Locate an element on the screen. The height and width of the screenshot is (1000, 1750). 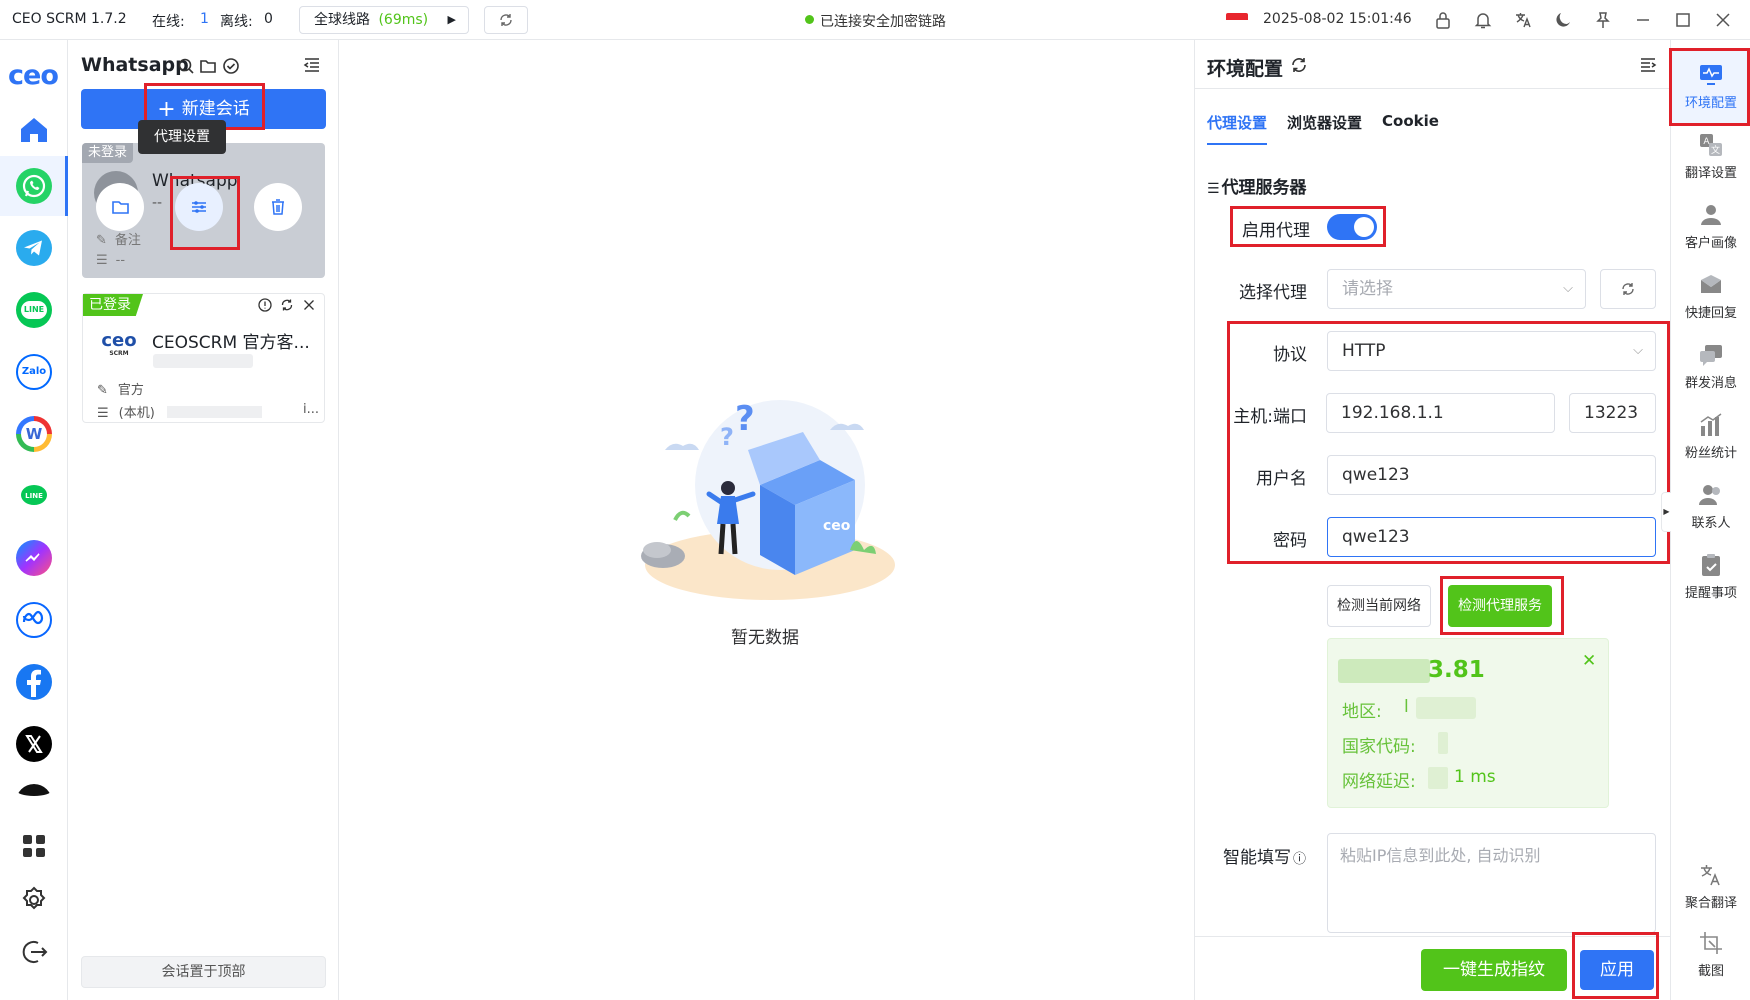
protocol-select: HTTP ⌵ is located at coordinates (1491, 351).